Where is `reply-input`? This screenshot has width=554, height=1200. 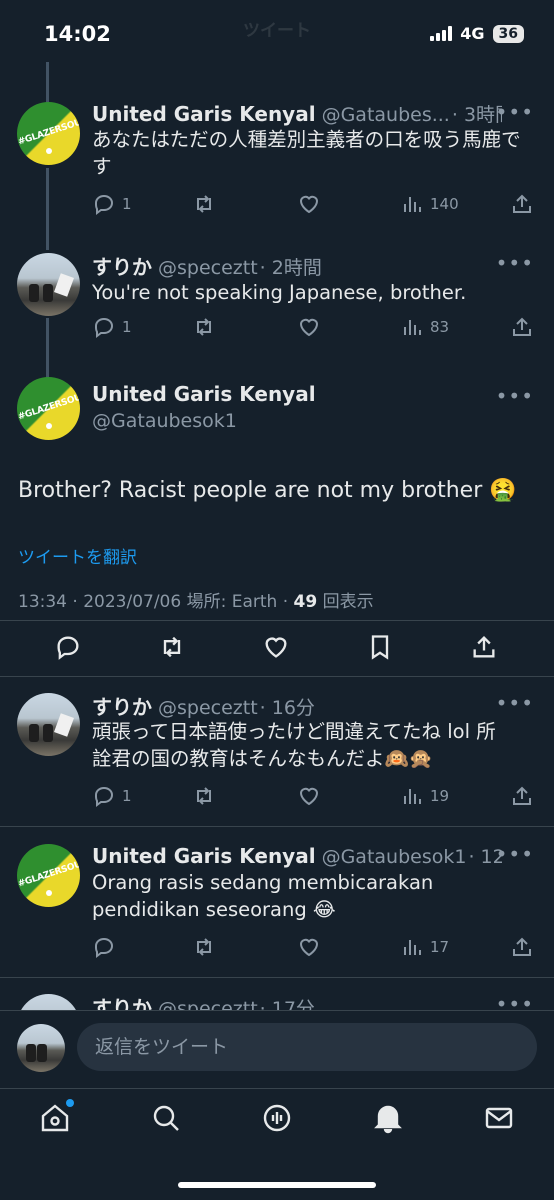
reply-input is located at coordinates (307, 1047).